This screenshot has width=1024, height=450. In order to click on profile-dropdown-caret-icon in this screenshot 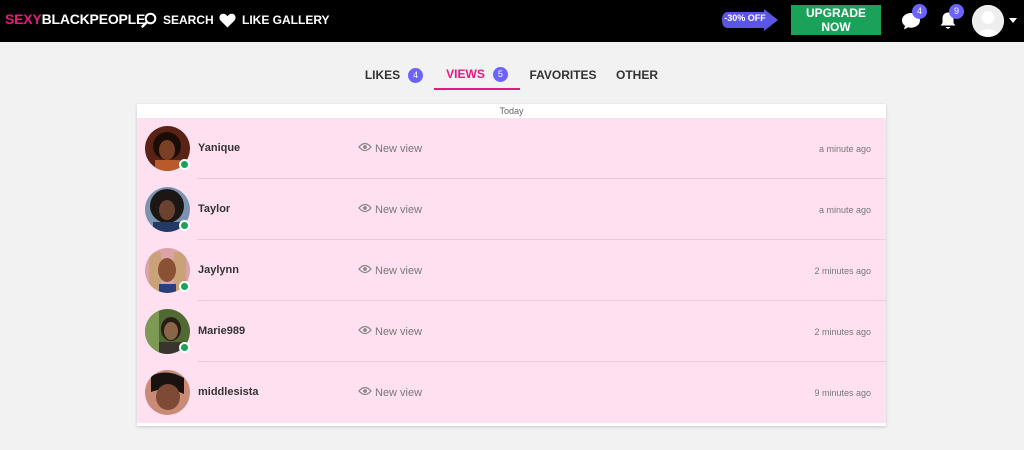, I will do `click(1013, 20)`.